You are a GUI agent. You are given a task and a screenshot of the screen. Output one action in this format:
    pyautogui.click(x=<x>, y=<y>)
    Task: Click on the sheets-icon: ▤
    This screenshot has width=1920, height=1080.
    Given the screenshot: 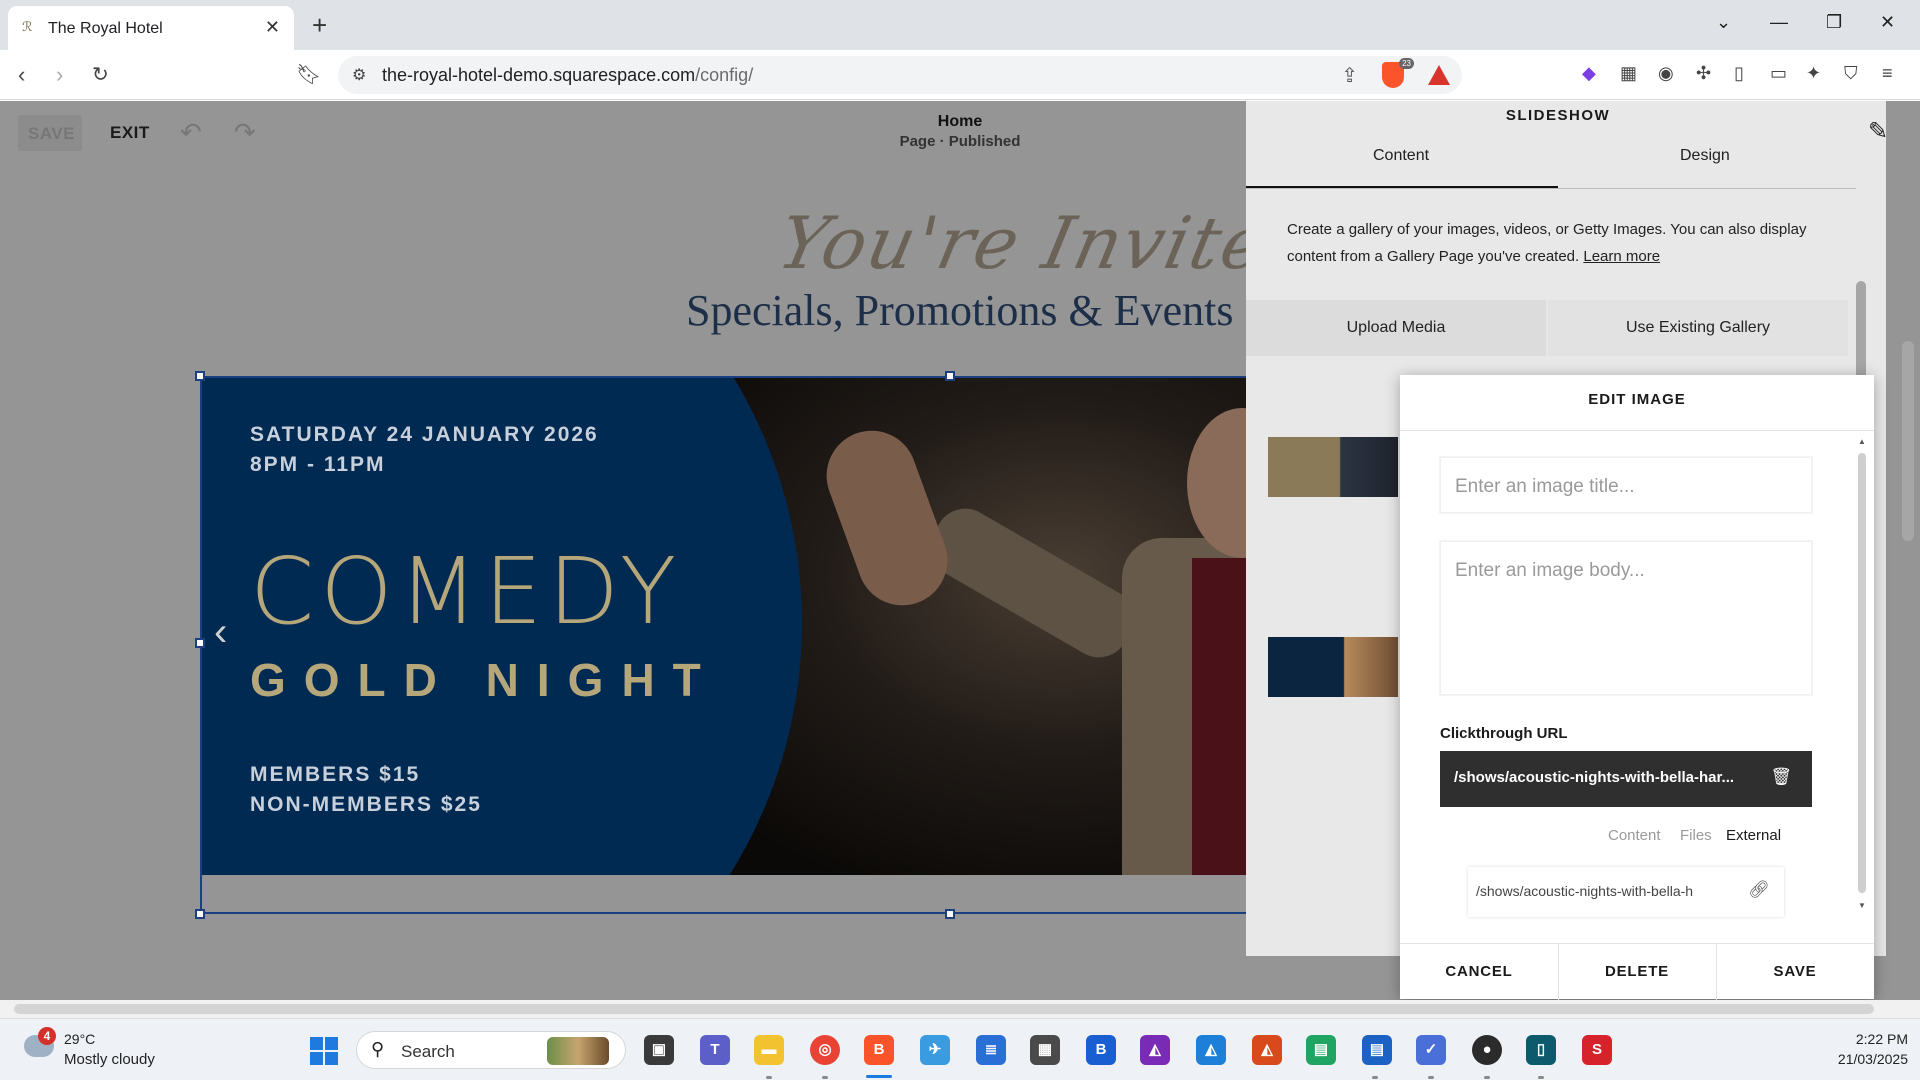 What is the action you would take?
    pyautogui.click(x=1321, y=1050)
    